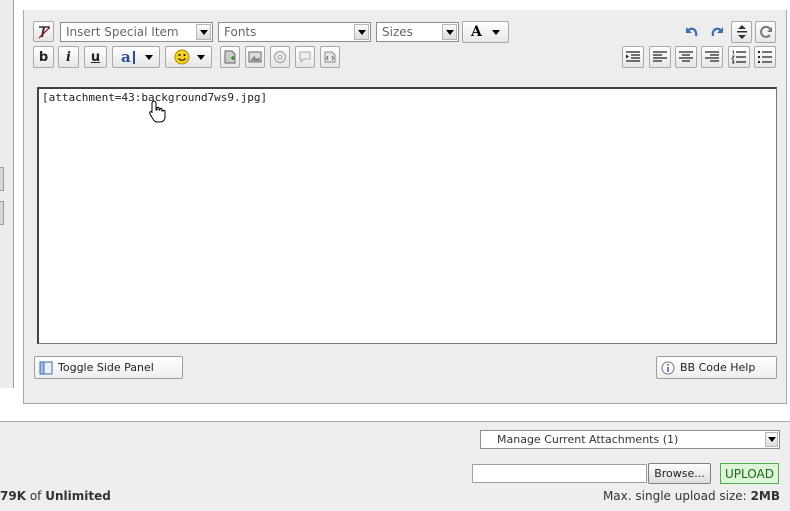  I want to click on bb-code-help-button: BB Code Help, so click(716, 367).